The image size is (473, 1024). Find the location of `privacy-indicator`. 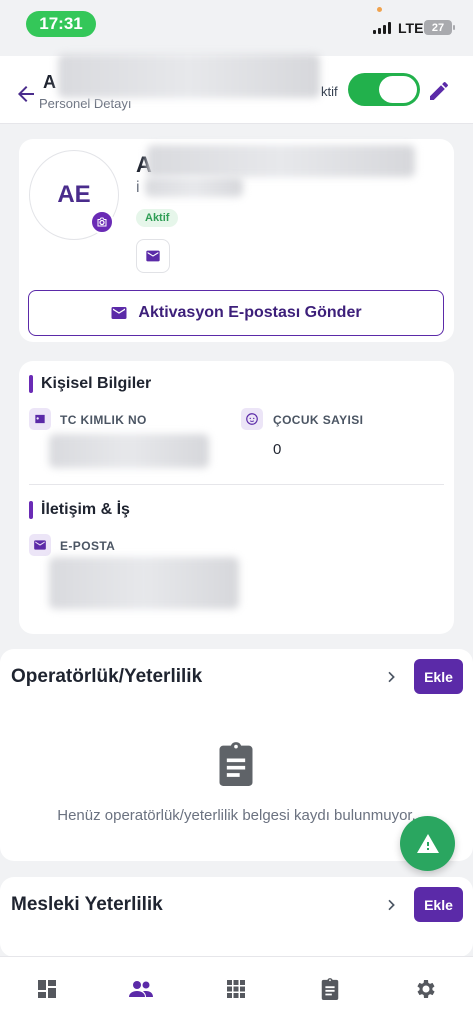

privacy-indicator is located at coordinates (379, 9).